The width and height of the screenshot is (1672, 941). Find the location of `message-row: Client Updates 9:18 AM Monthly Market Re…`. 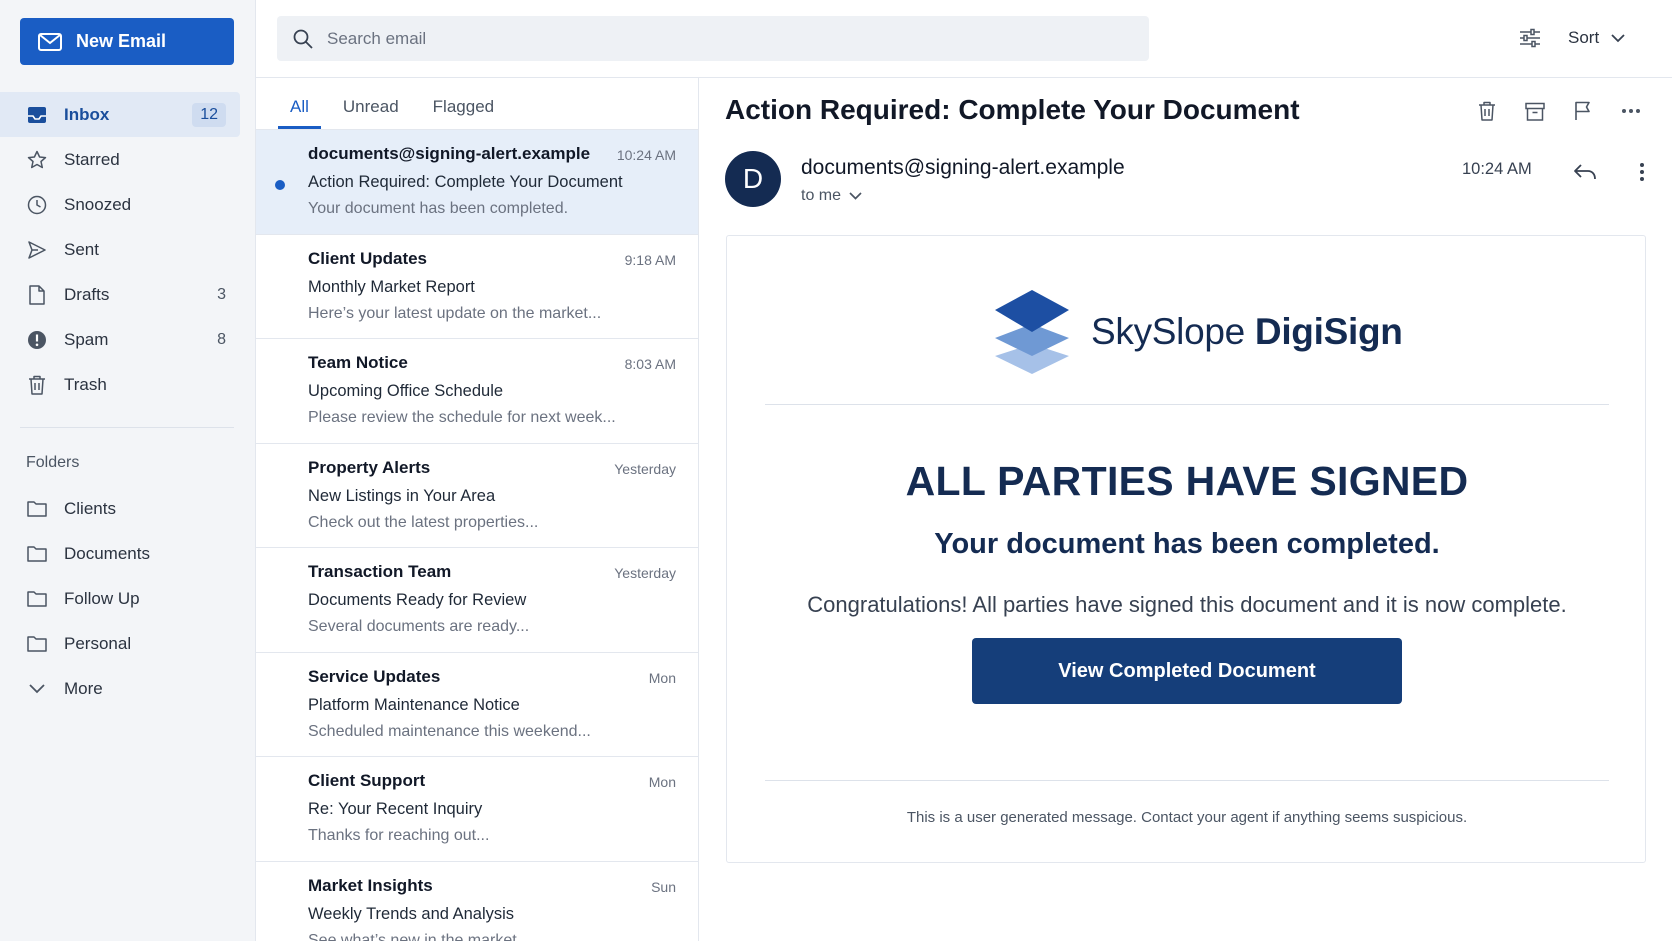

message-row: Client Updates 9:18 AM Monthly Market Re… is located at coordinates (477, 287).